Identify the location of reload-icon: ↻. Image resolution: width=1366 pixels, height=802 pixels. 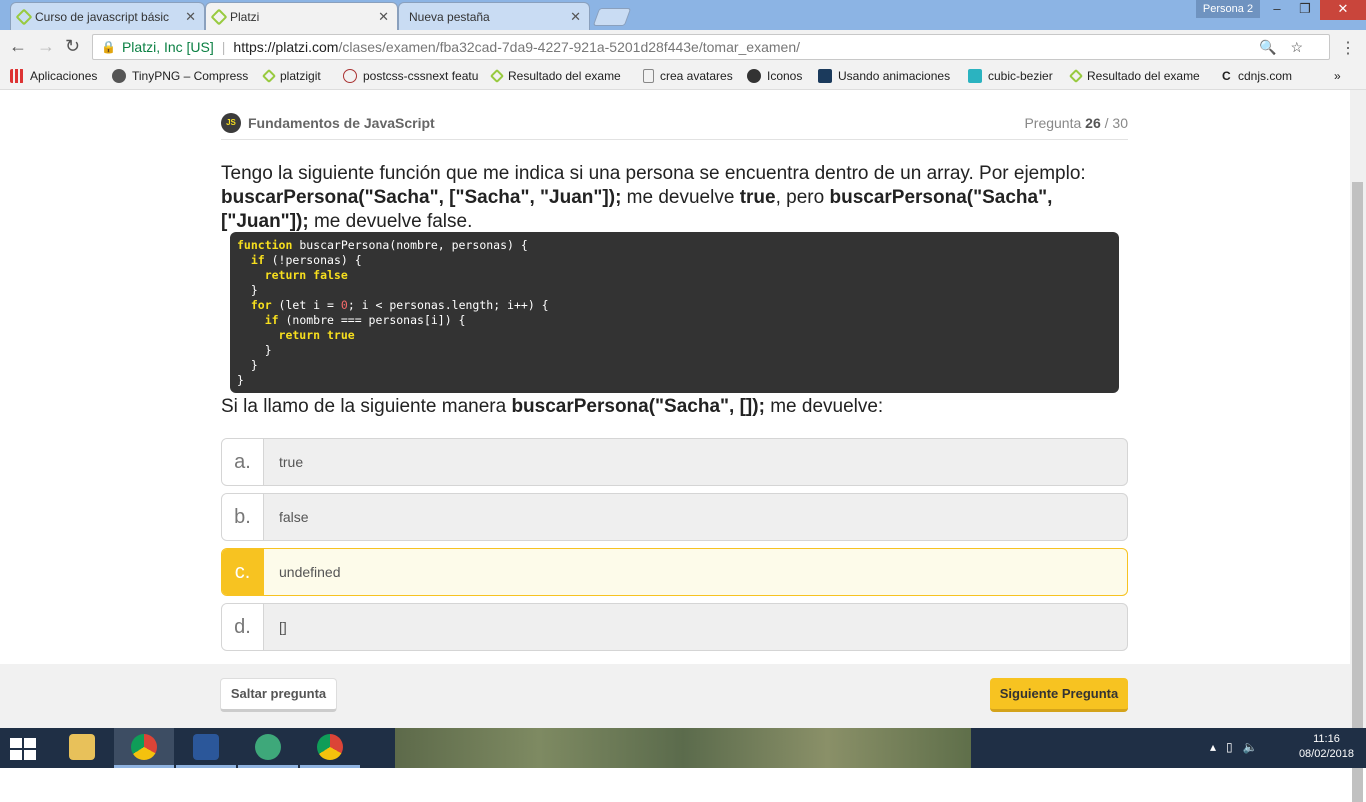
(72, 46).